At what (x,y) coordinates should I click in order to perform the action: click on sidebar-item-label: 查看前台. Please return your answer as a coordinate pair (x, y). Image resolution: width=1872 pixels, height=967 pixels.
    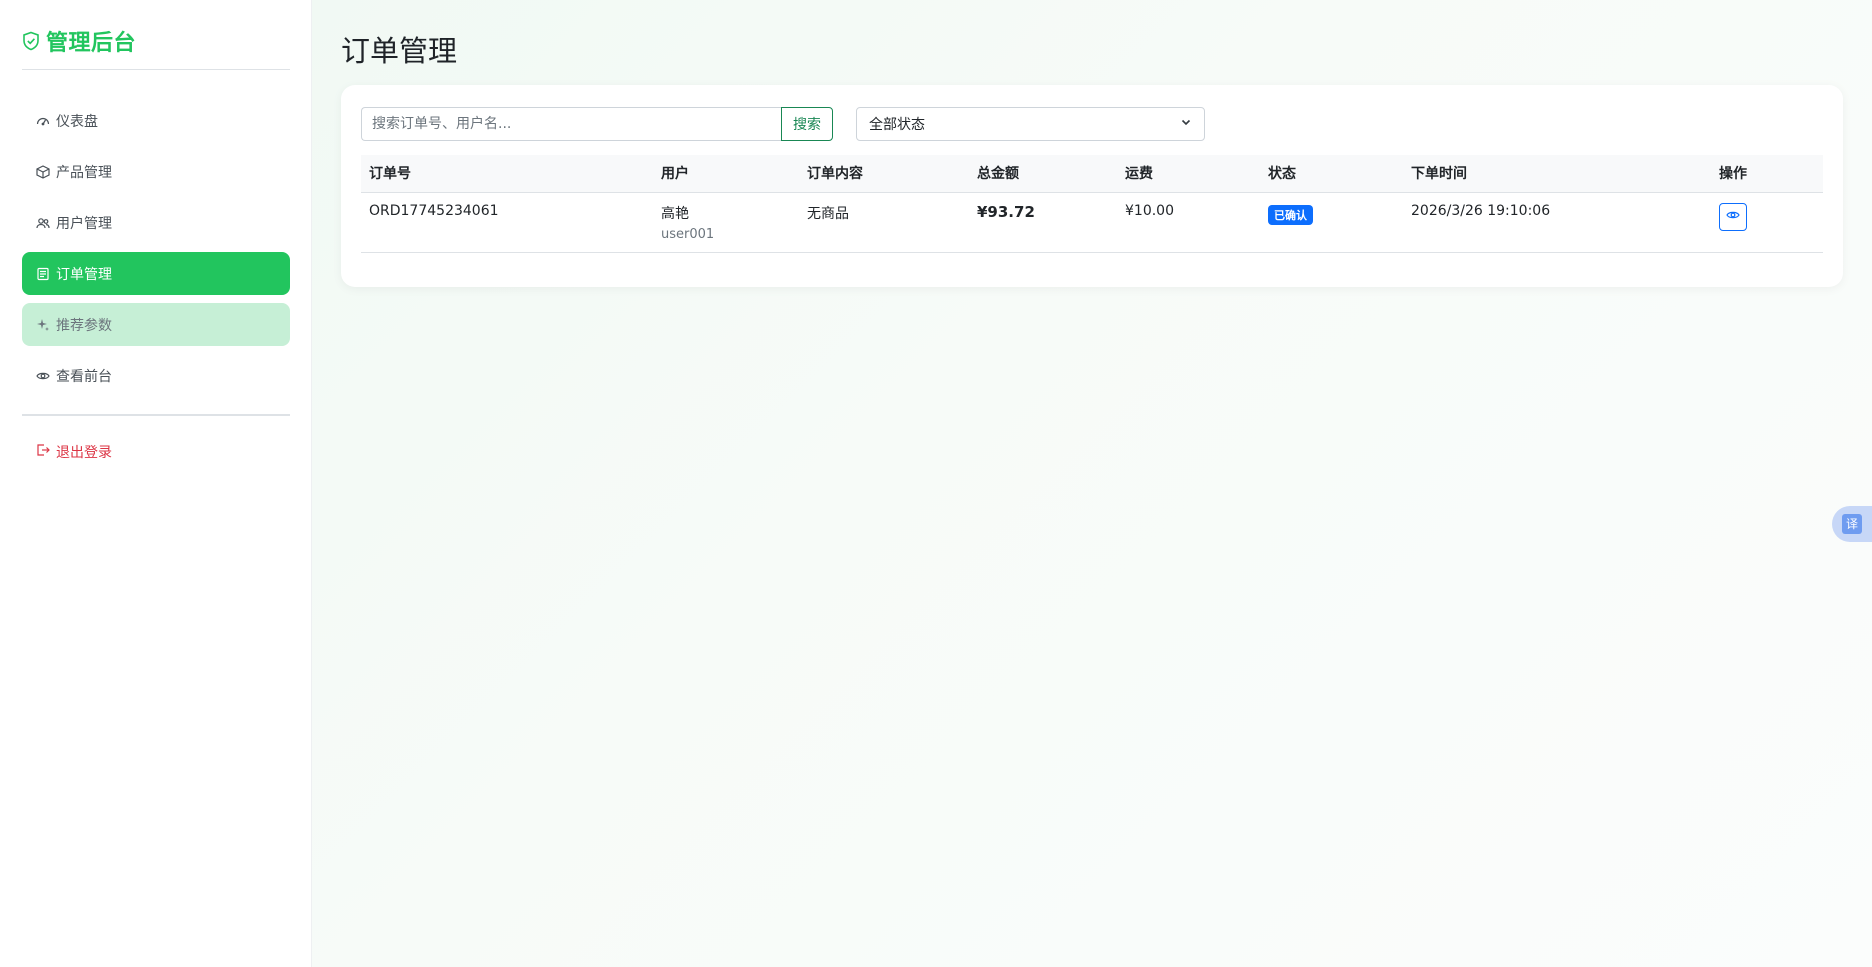
    Looking at the image, I should click on (84, 376).